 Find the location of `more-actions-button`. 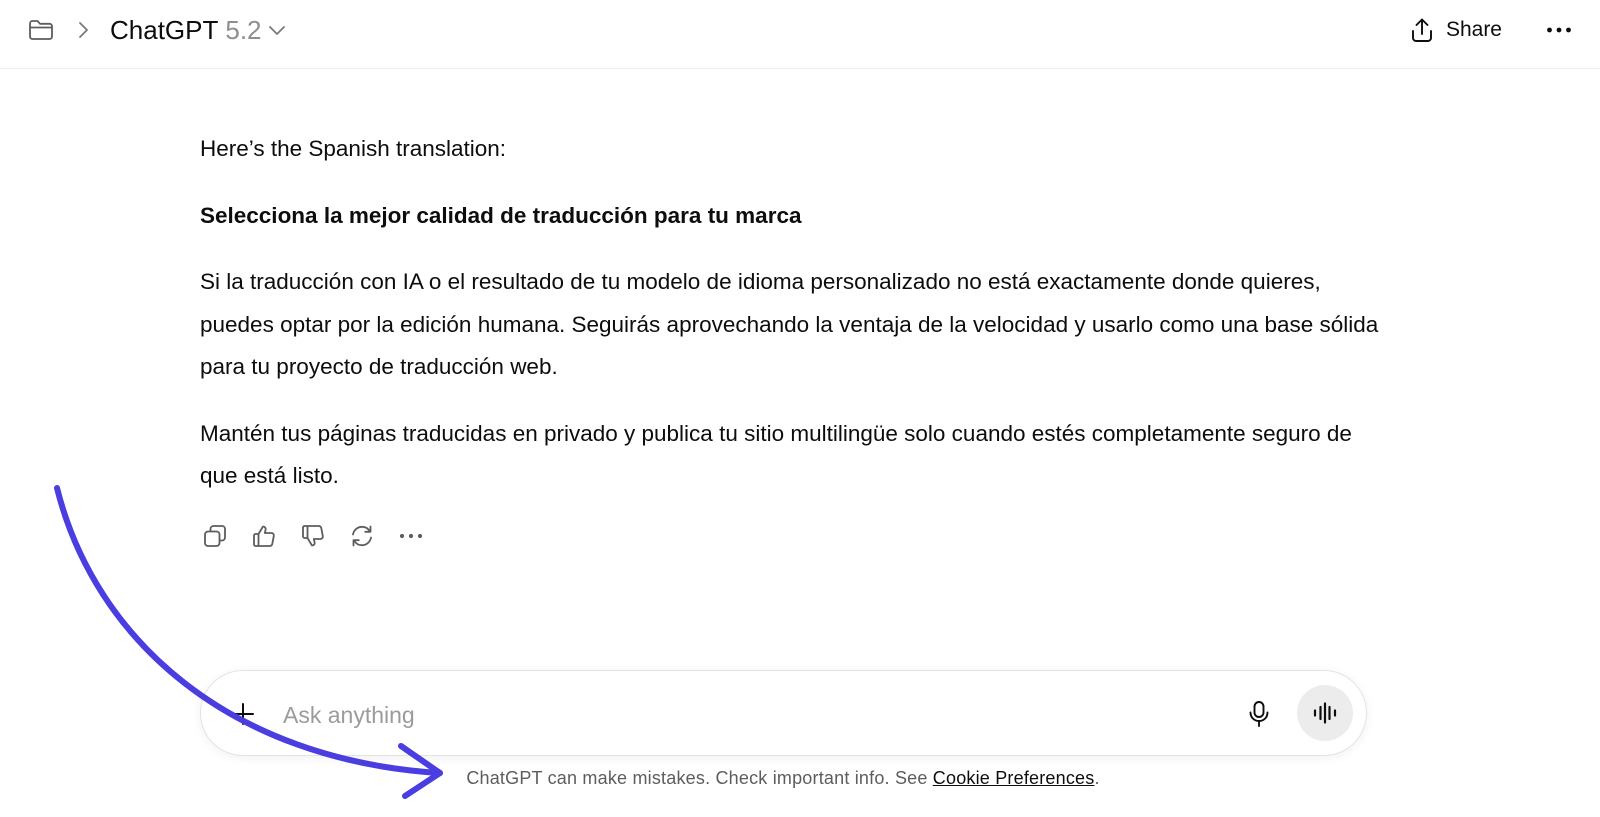

more-actions-button is located at coordinates (411, 536).